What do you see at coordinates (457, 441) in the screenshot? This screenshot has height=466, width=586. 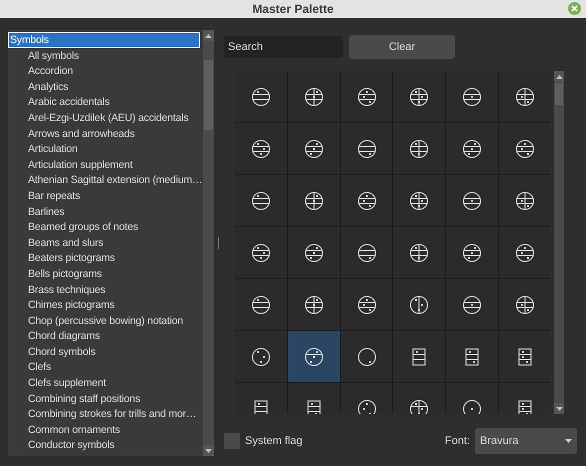 I see `font-label: Font:` at bounding box center [457, 441].